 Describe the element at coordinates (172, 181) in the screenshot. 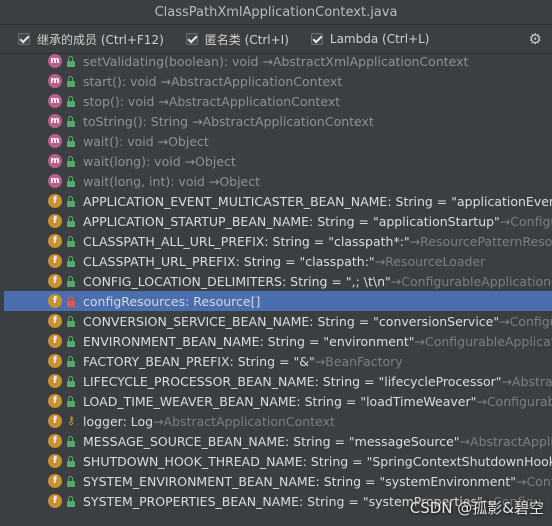

I see `member-signature: wait(long, int): void →Object` at that location.